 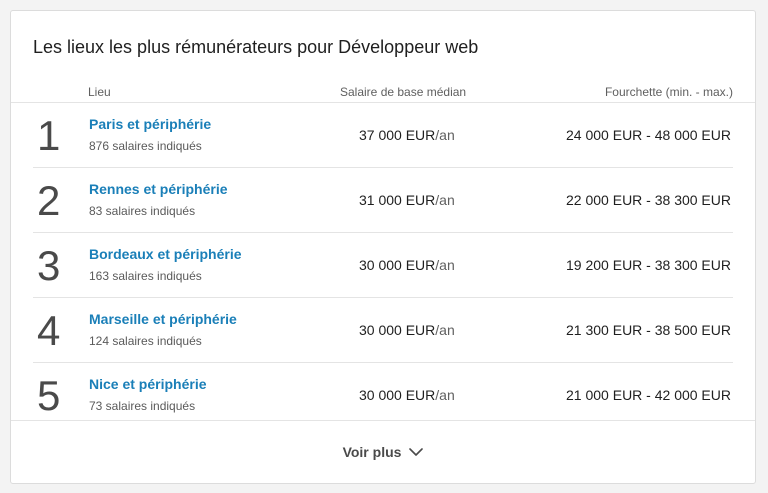 I want to click on chevron-down-icon, so click(x=416, y=452).